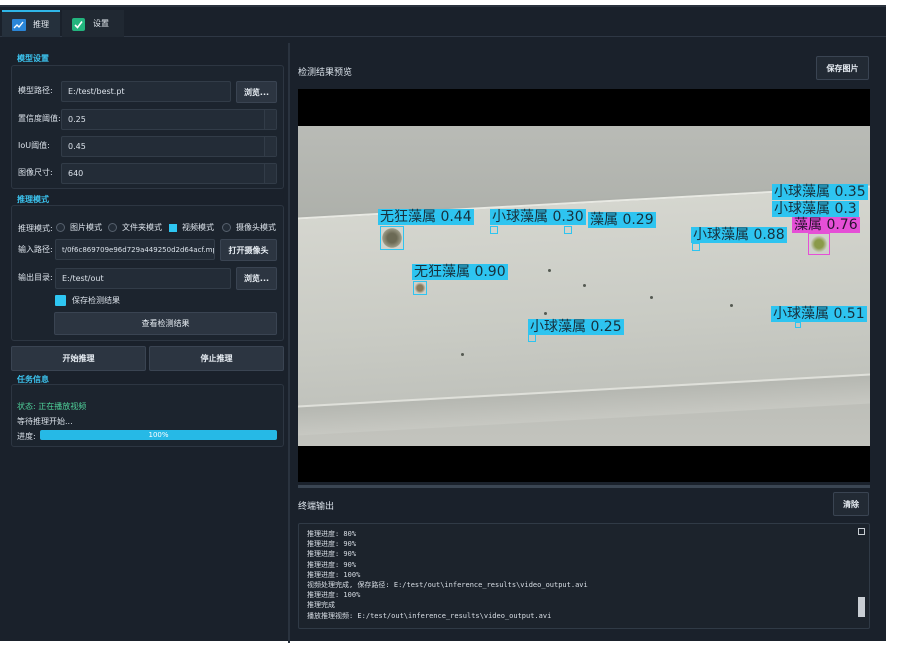 The width and height of the screenshot is (897, 648). Describe the element at coordinates (820, 192) in the screenshot. I see `detection-label: 小球藻属 0.35` at that location.